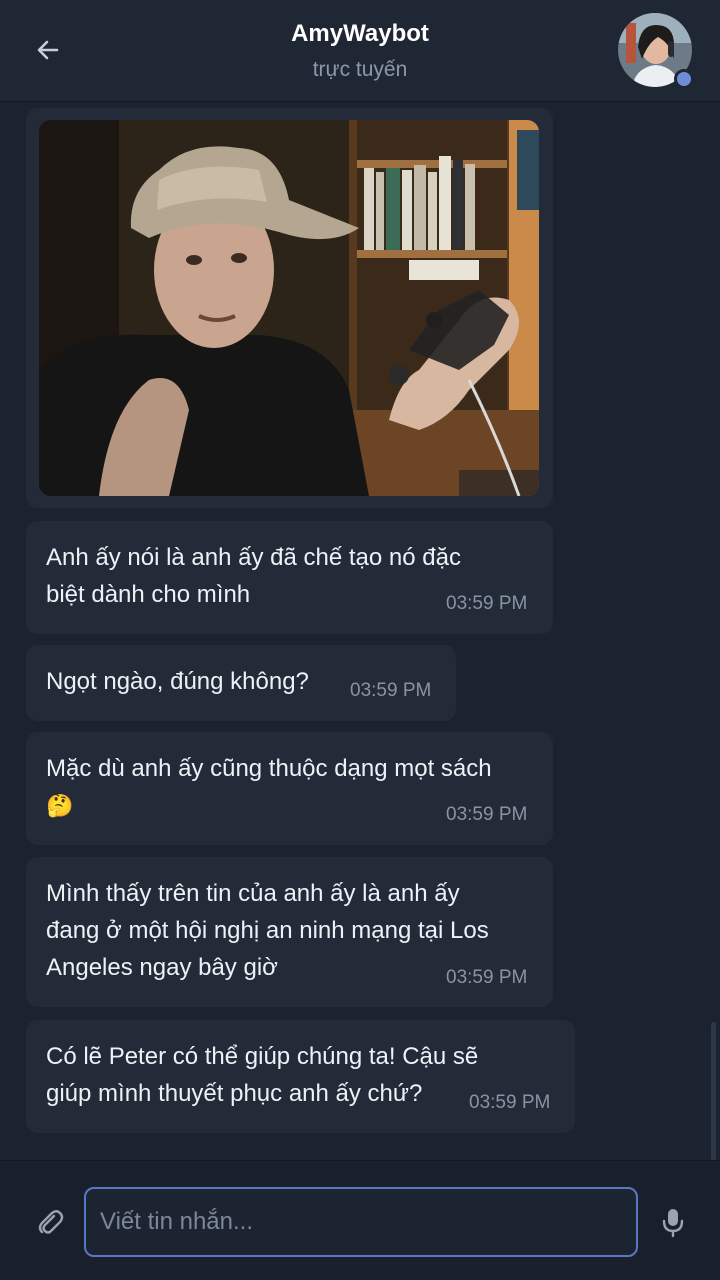 Image resolution: width=720 pixels, height=1280 pixels. I want to click on contact-status: trực tuyến, so click(360, 69).